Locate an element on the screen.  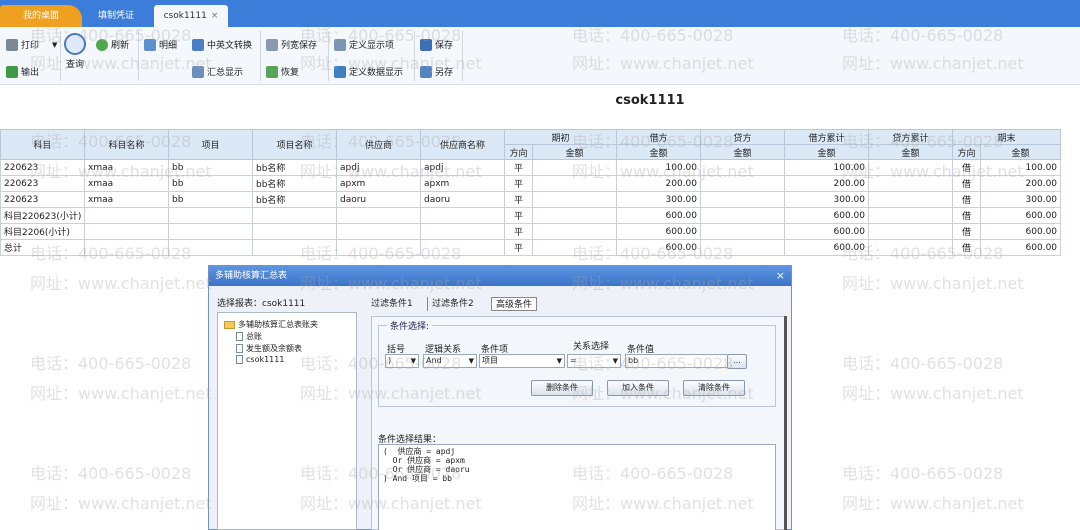
col-group-credit: 贷方 is located at coordinates (743, 137).